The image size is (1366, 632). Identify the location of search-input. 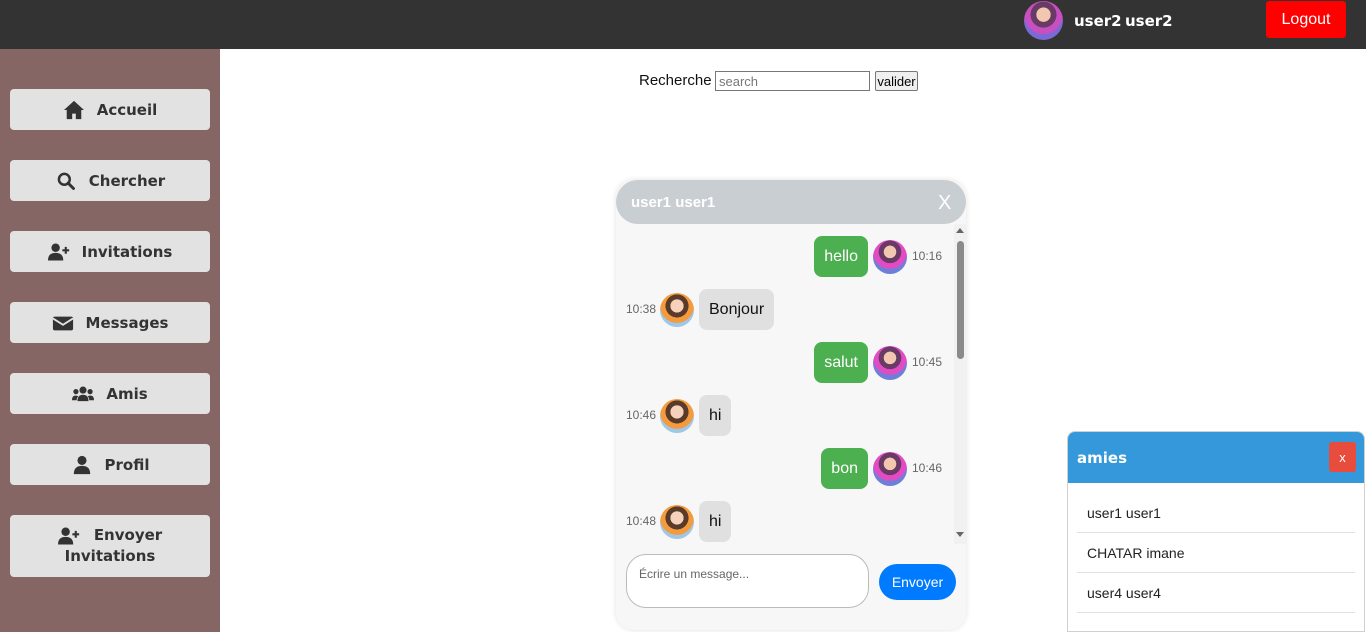
(792, 81).